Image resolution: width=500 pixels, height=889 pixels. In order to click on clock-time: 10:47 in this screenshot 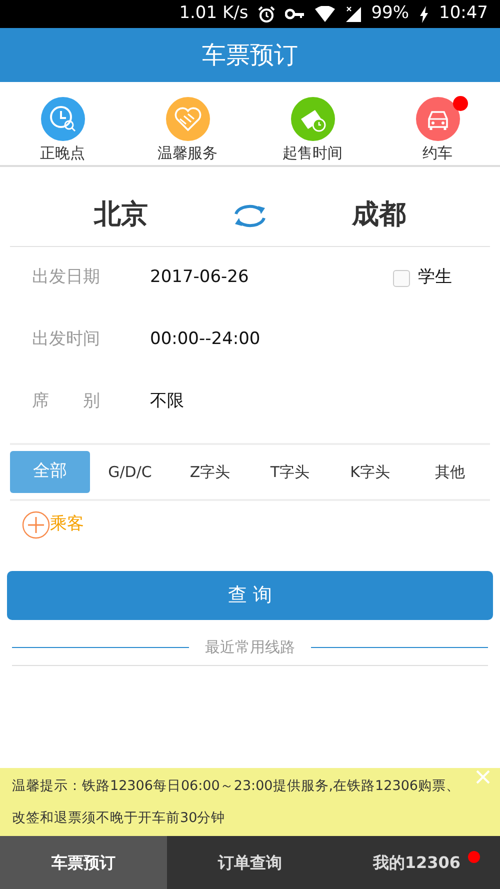, I will do `click(463, 14)`.